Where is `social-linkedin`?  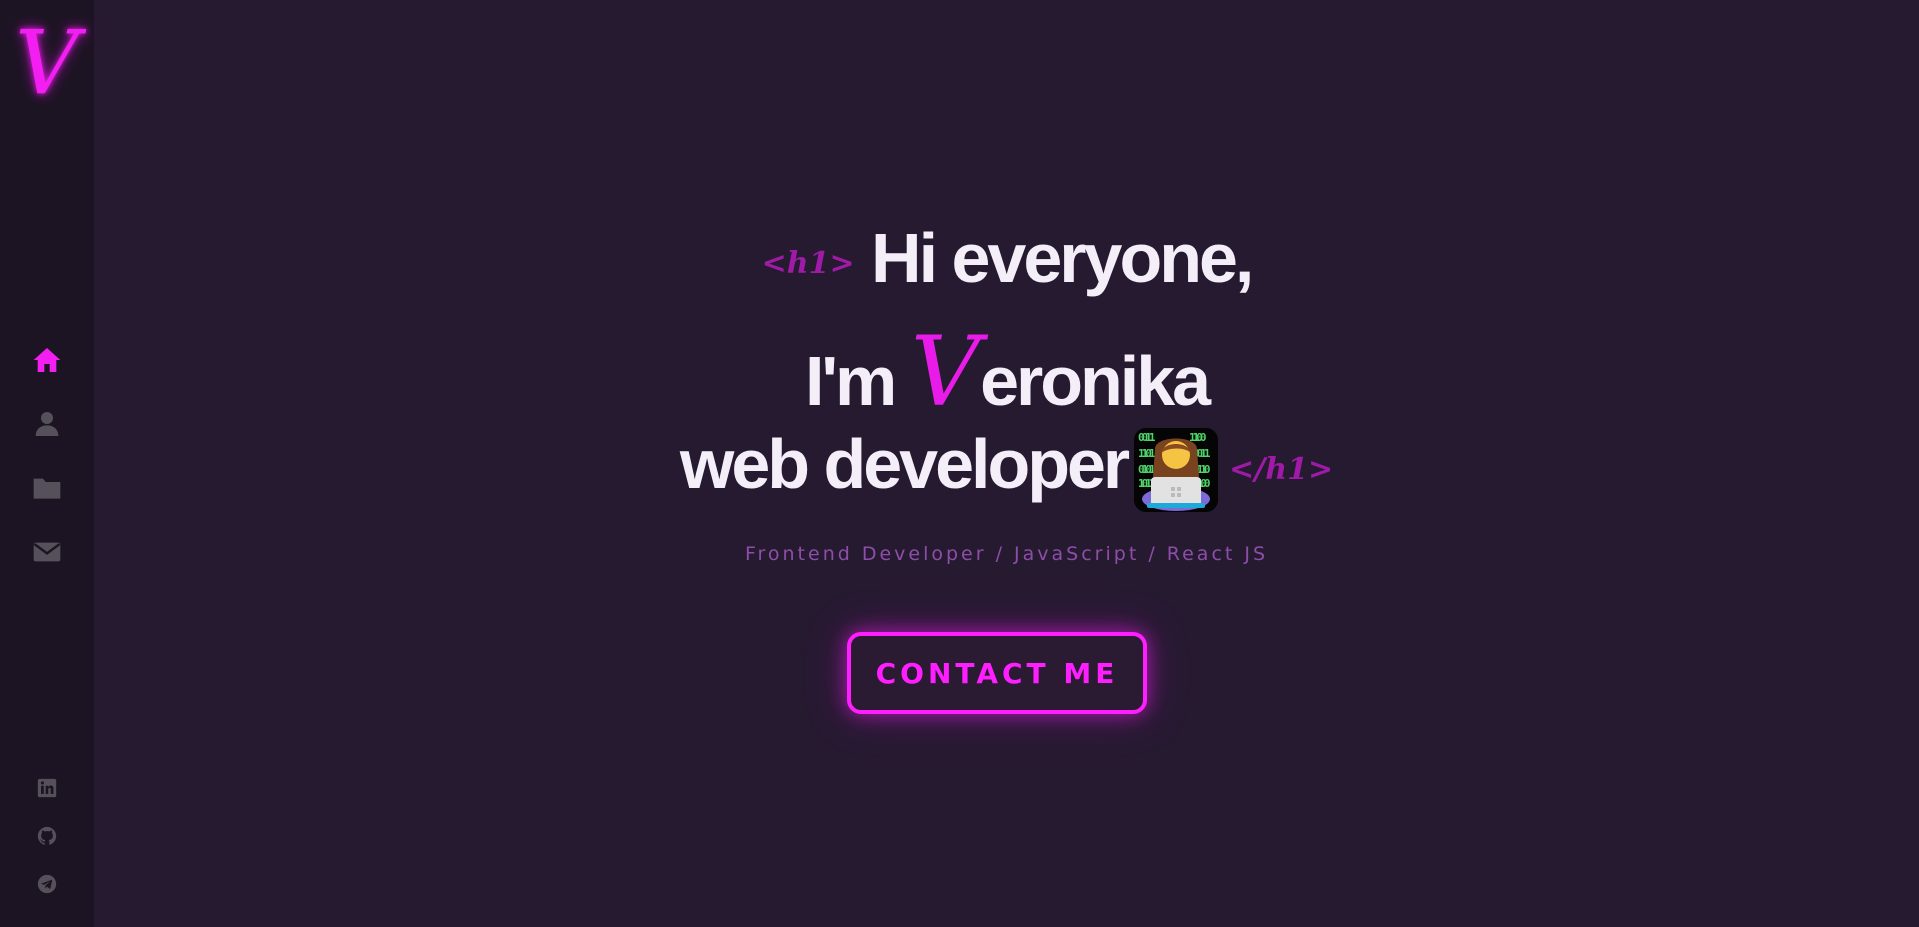 social-linkedin is located at coordinates (47, 790).